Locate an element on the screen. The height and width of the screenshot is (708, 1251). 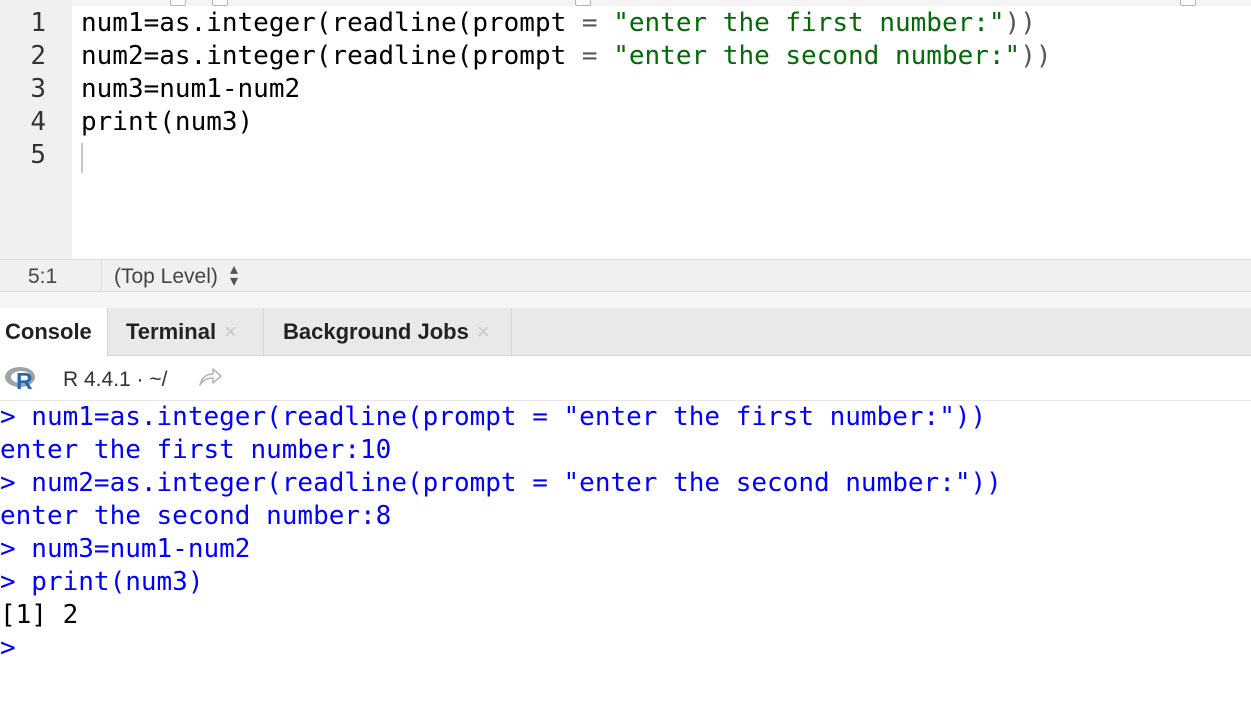
code-line: print(num3) is located at coordinates (167, 122).